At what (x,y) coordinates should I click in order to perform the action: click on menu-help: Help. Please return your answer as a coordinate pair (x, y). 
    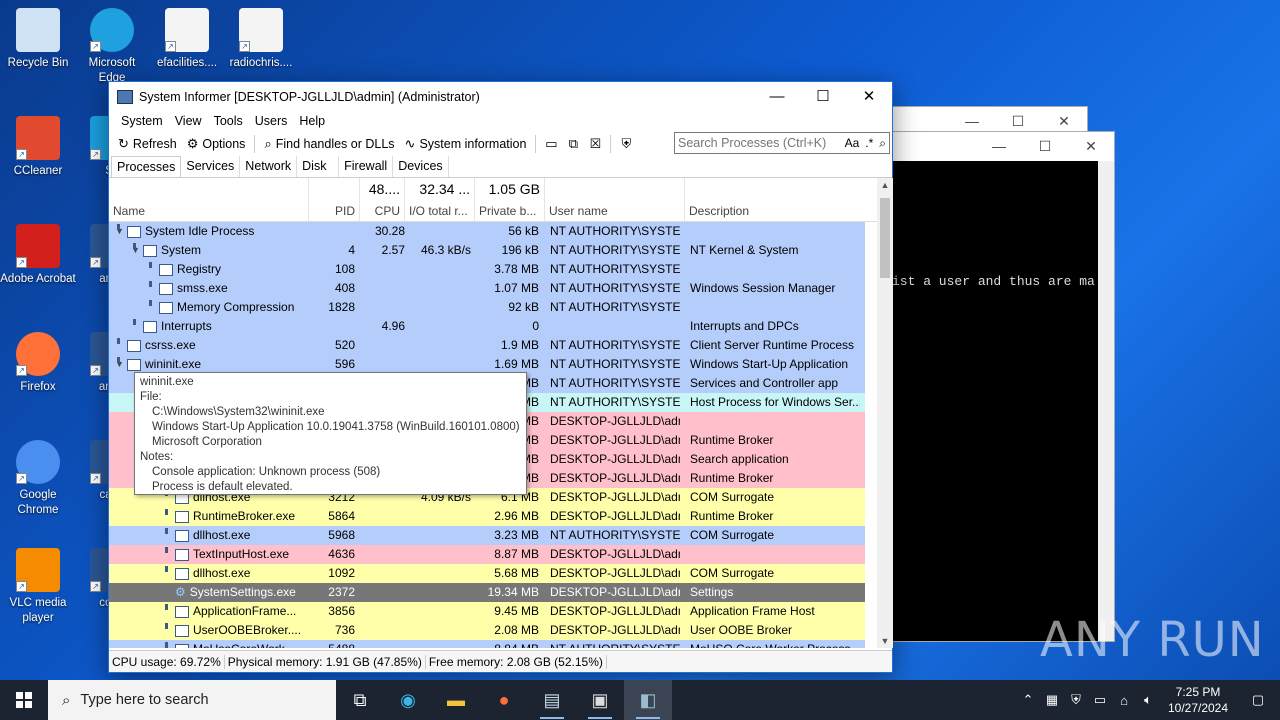
    Looking at the image, I should click on (312, 122).